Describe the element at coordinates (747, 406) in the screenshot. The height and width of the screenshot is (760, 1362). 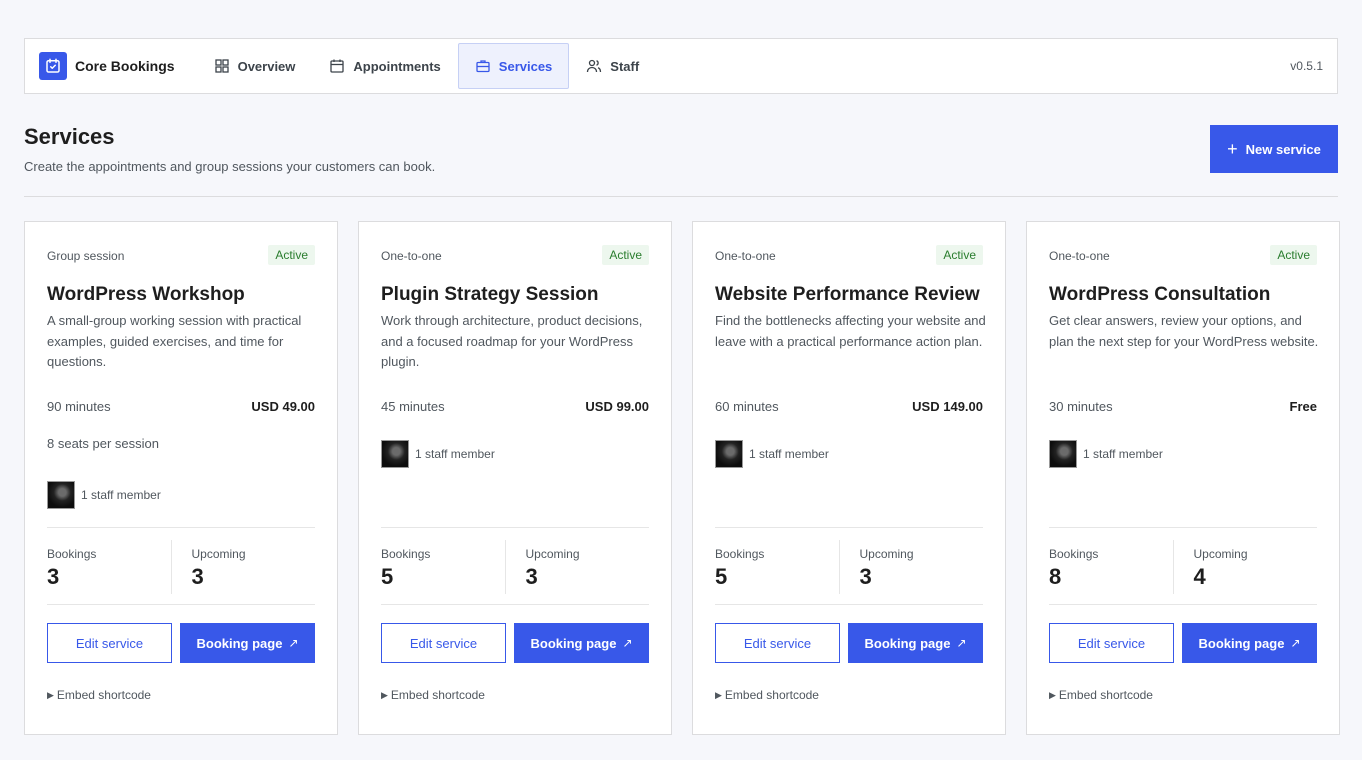
I see `service-duration: 60 minutes` at that location.